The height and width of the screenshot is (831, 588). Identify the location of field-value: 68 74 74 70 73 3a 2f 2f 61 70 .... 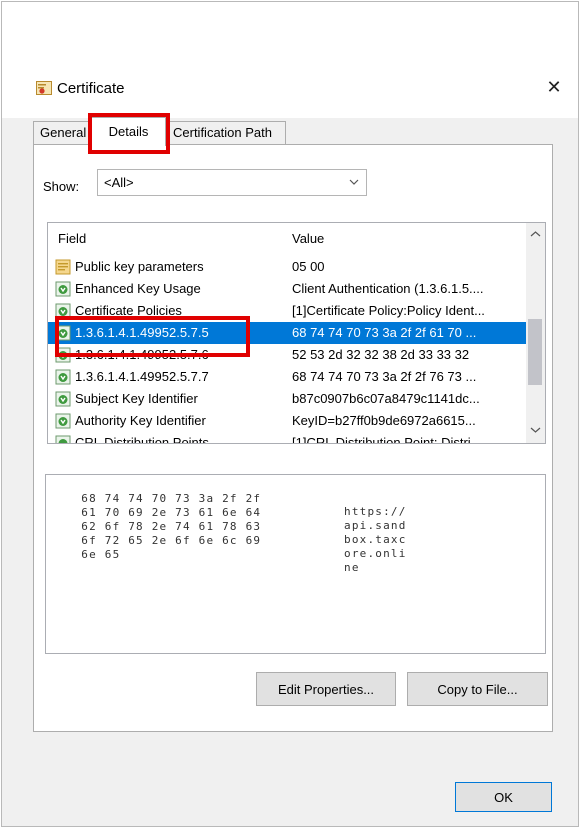
(384, 332).